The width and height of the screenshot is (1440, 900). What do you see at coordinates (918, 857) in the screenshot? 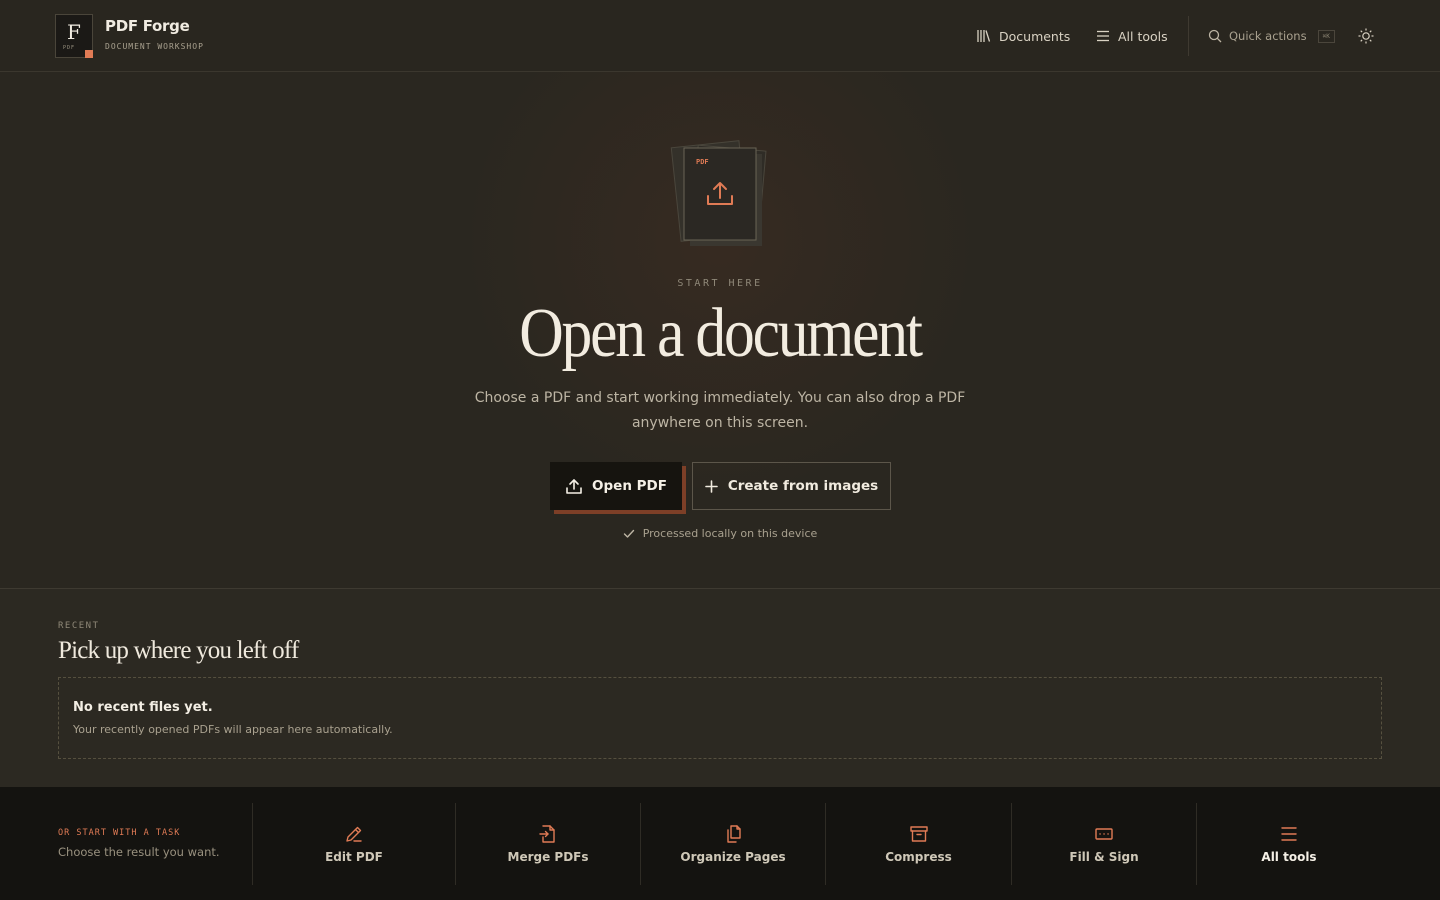
I see `task-label: Compress` at bounding box center [918, 857].